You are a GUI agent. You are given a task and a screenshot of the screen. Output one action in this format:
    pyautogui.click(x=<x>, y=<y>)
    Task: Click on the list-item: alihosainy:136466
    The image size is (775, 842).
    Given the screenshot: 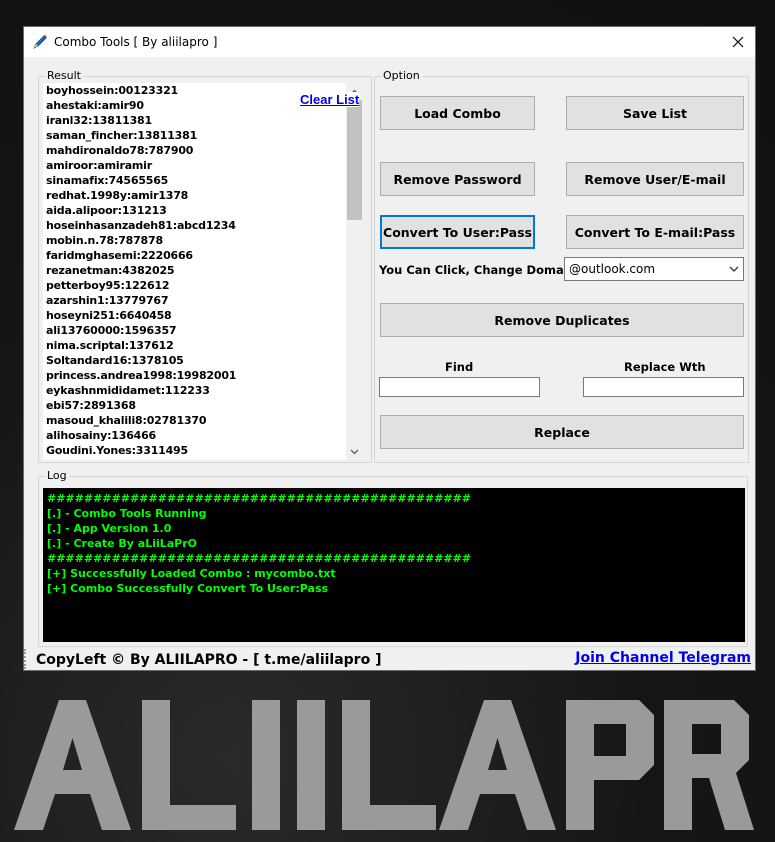 What is the action you would take?
    pyautogui.click(x=203, y=435)
    